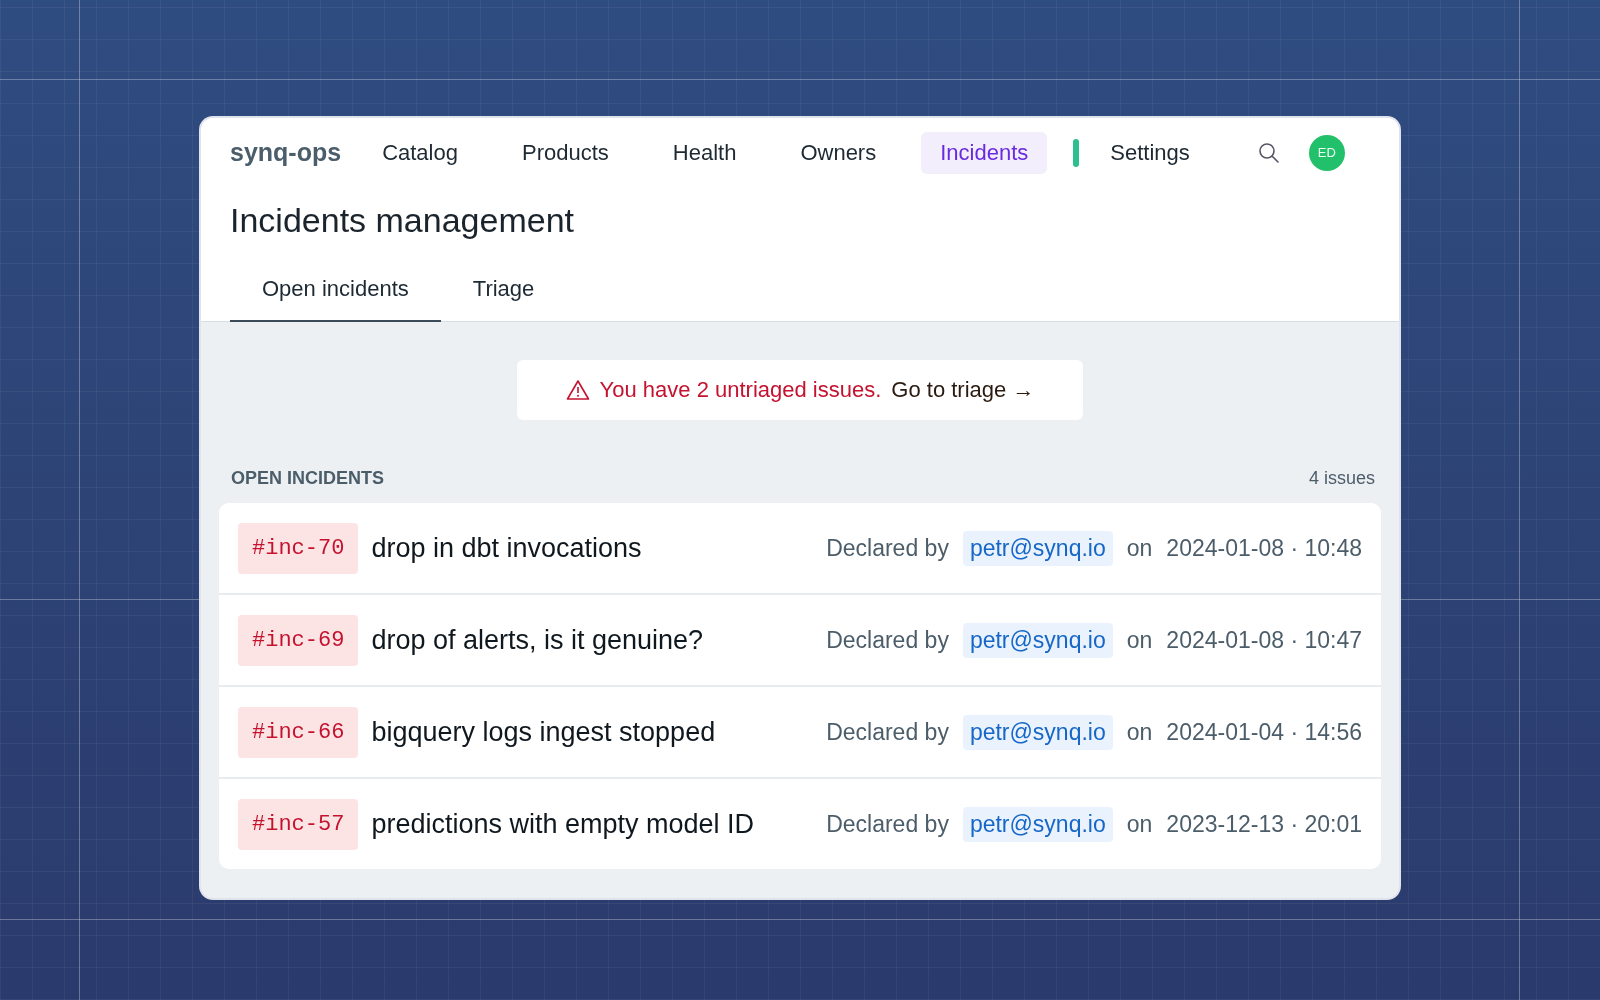  Describe the element at coordinates (1341, 478) in the screenshot. I see `issue-count: 4 issues` at that location.